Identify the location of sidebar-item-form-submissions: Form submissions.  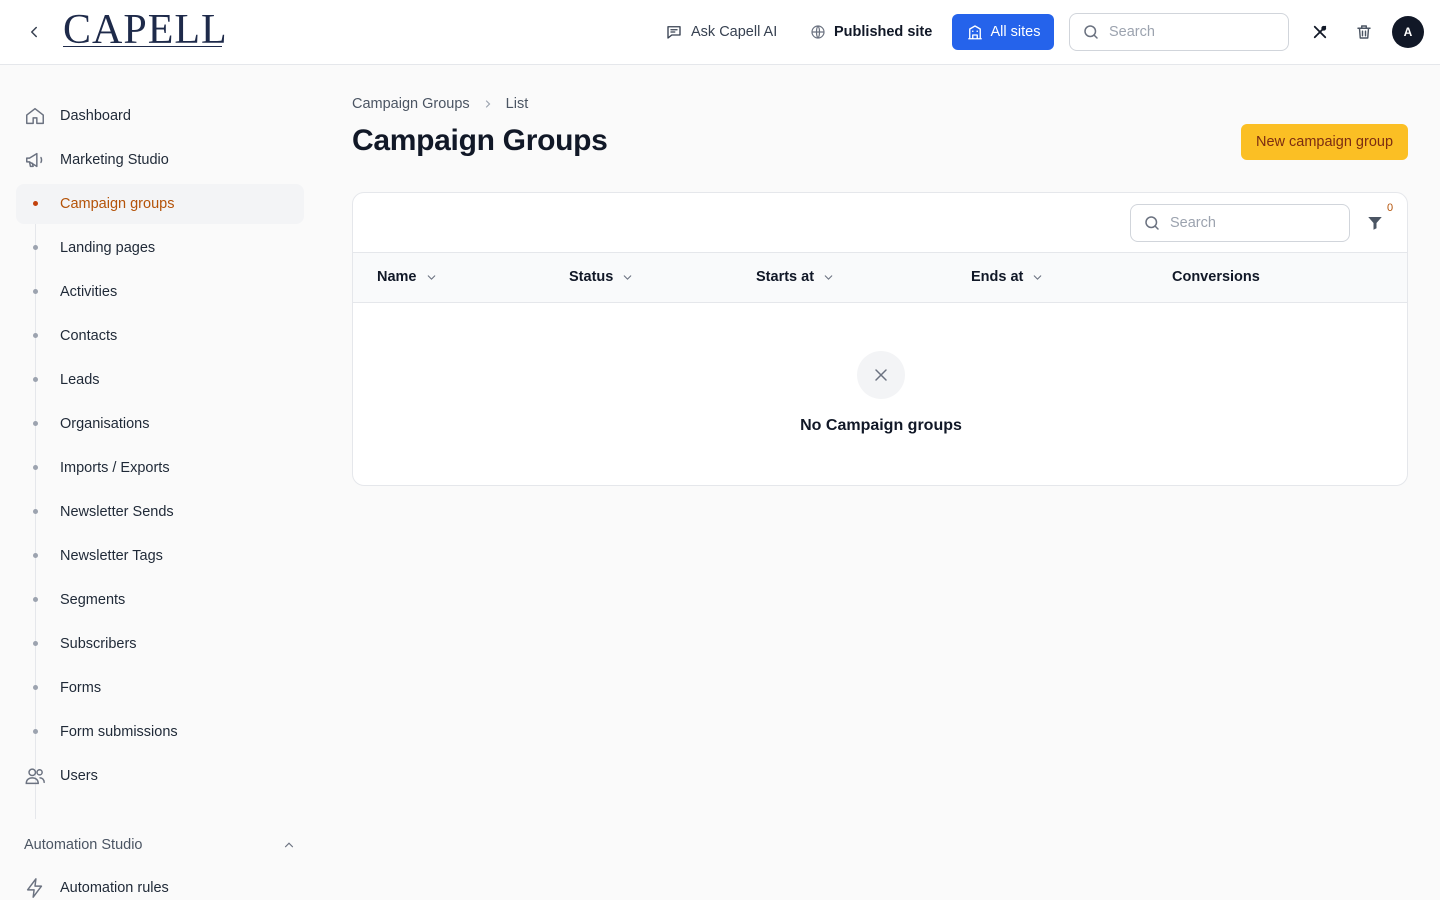
(160, 732).